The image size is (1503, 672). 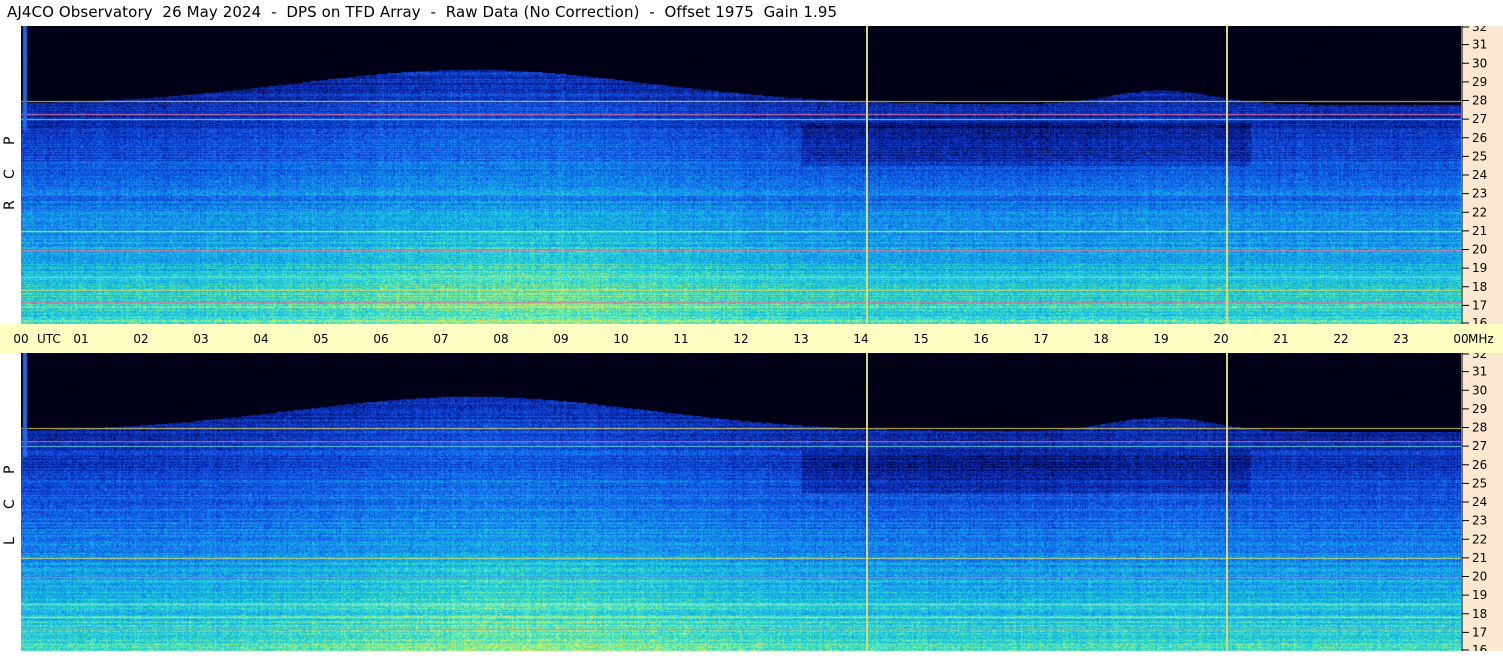 I want to click on rcp-freq-tick-label: 29, so click(x=1479, y=82).